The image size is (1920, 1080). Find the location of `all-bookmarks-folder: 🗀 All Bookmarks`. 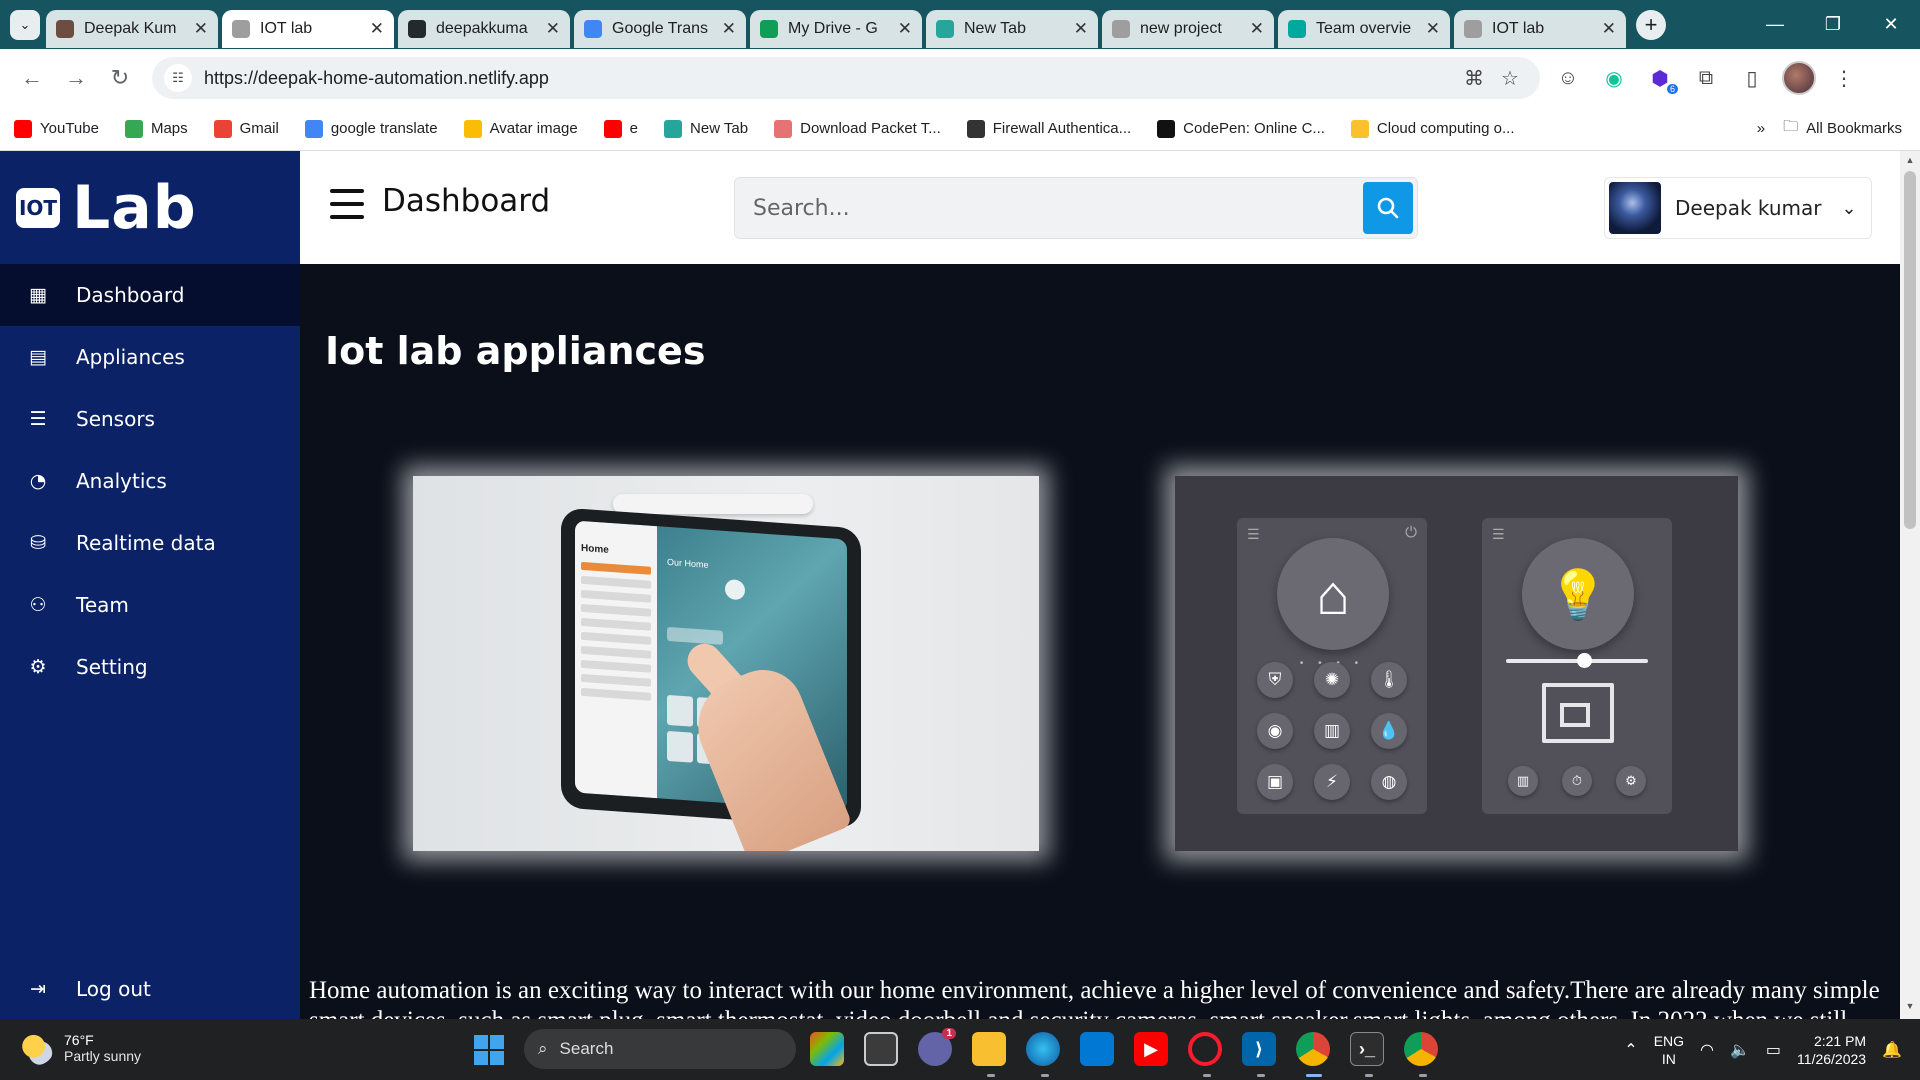

all-bookmarks-folder: 🗀 All Bookmarks is located at coordinates (1842, 128).